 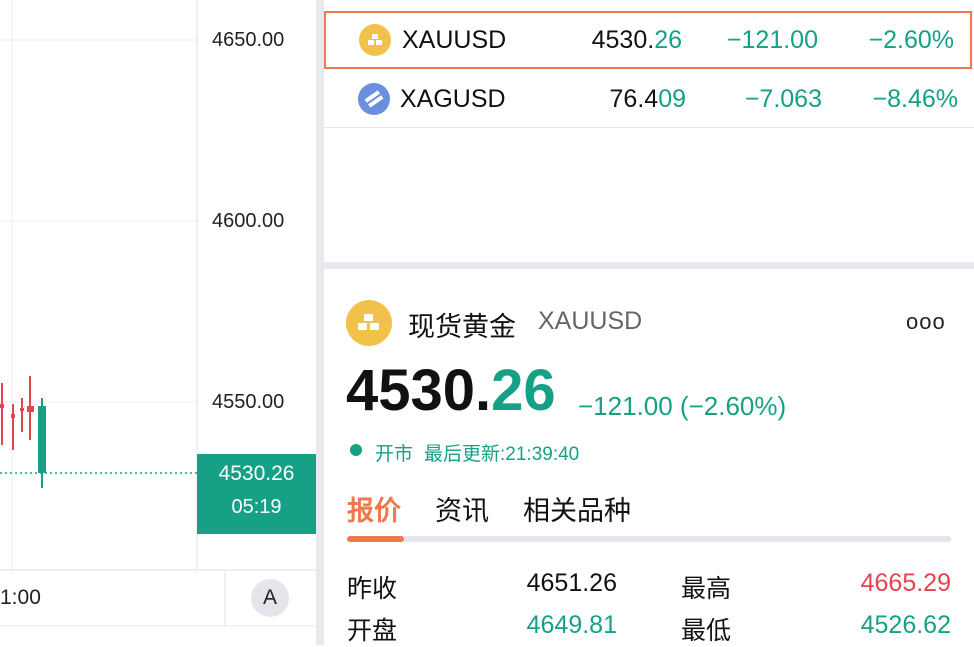 I want to click on instrument-symbol: XAUUSD, so click(x=590, y=321).